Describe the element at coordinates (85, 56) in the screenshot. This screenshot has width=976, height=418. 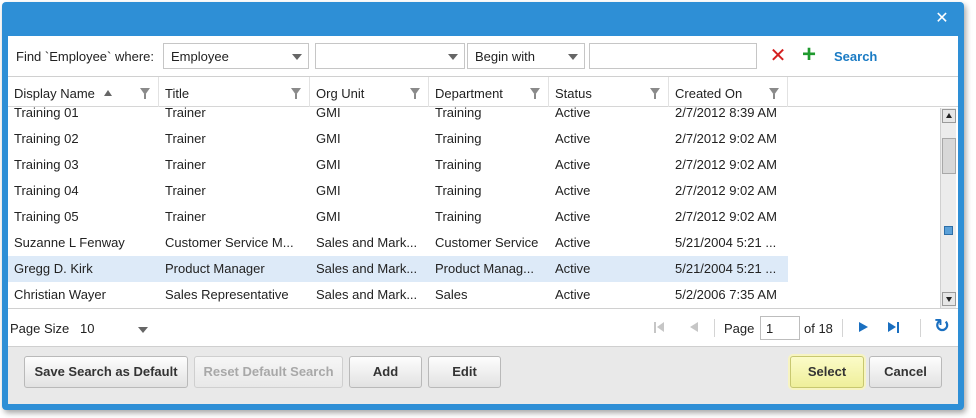
I see `find-label: Find `Employee` where:` at that location.